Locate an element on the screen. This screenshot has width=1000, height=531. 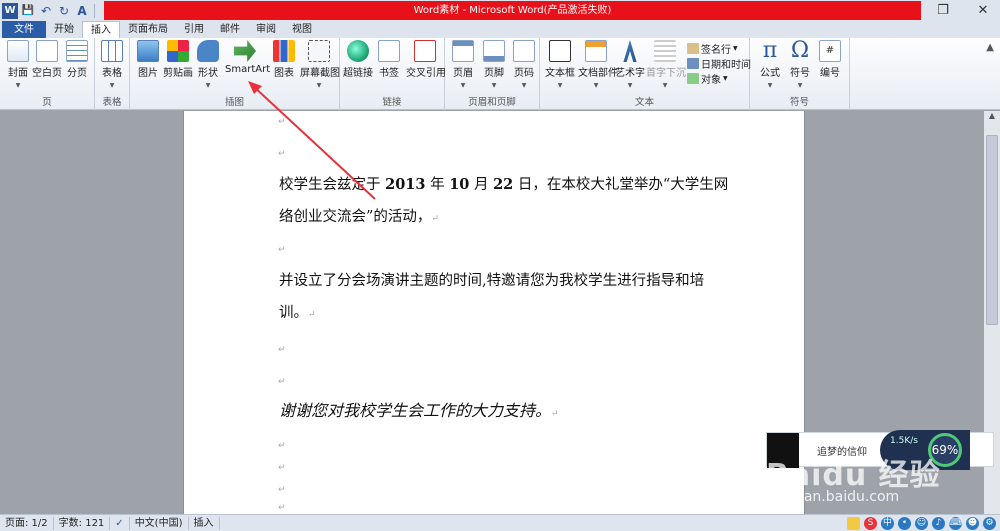
smartart-button: SmartArt is located at coordinates (247, 57).